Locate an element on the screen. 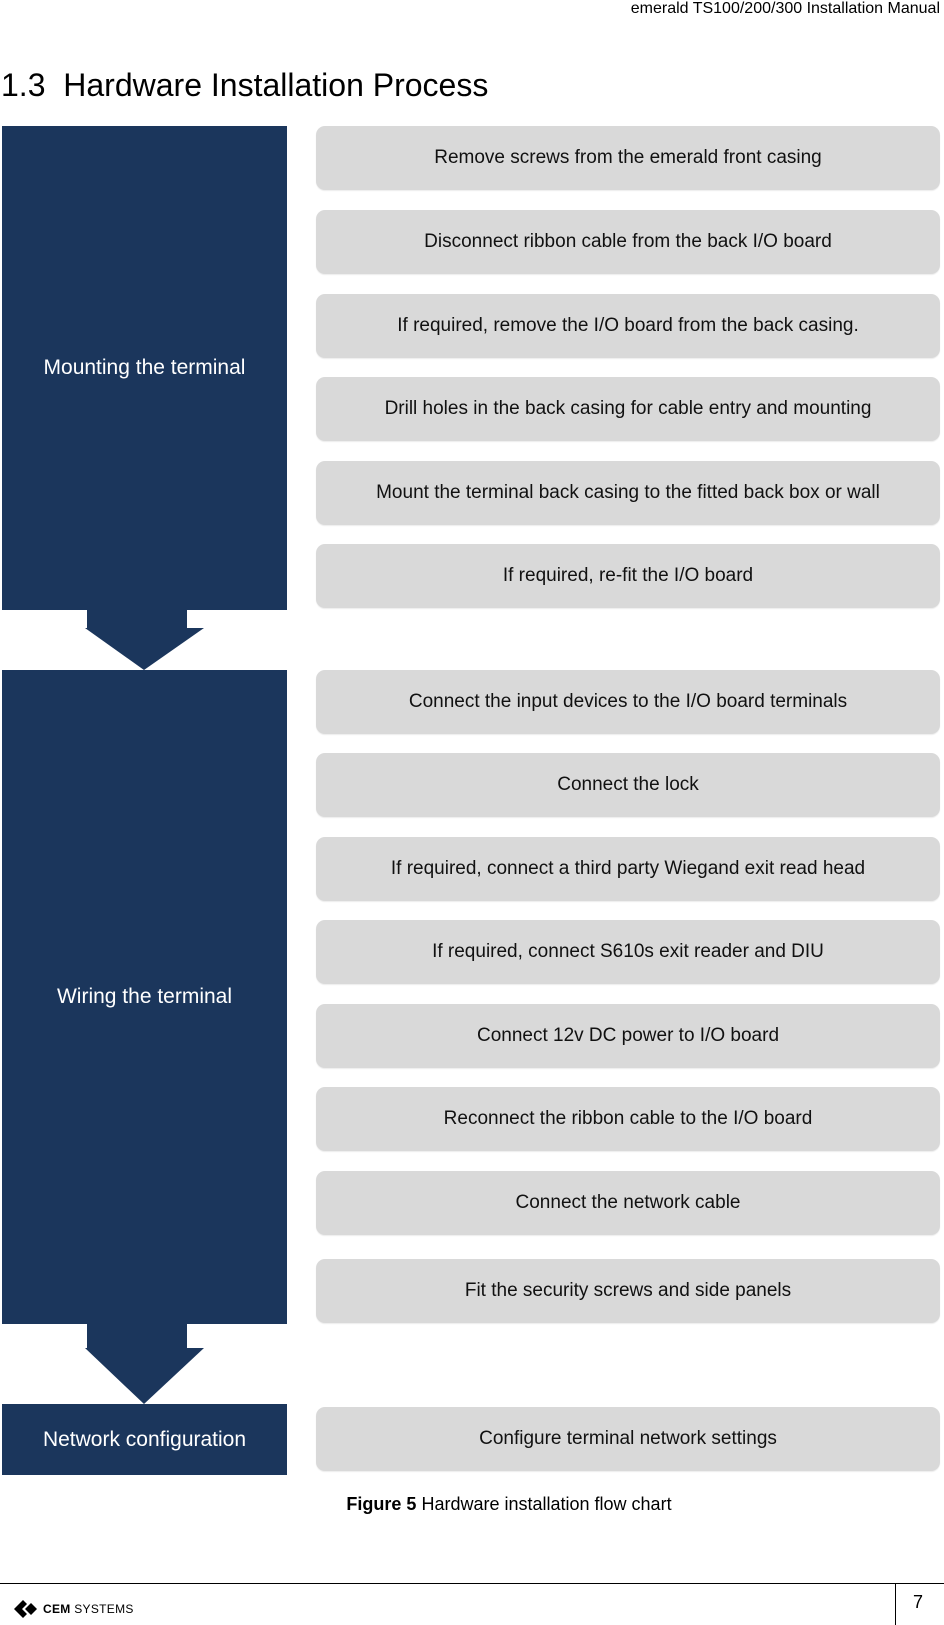  stage-label: Mounting the terminal is located at coordinates (144, 367).